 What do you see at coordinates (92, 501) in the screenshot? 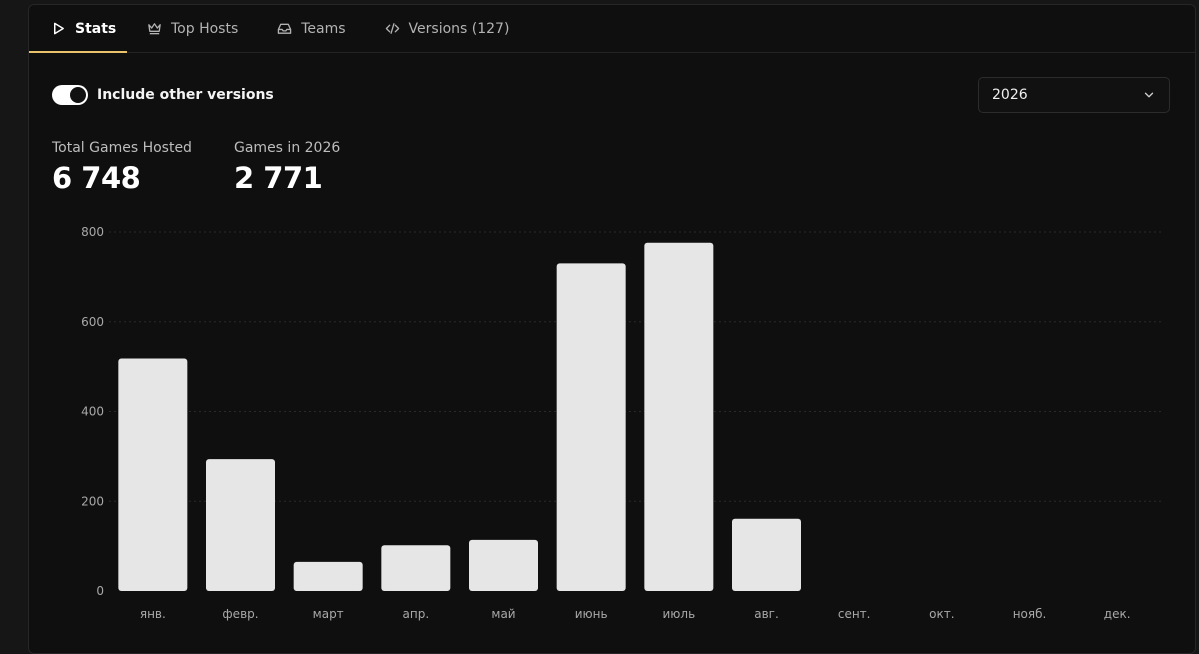
I see `y-tick-label: 200` at bounding box center [92, 501].